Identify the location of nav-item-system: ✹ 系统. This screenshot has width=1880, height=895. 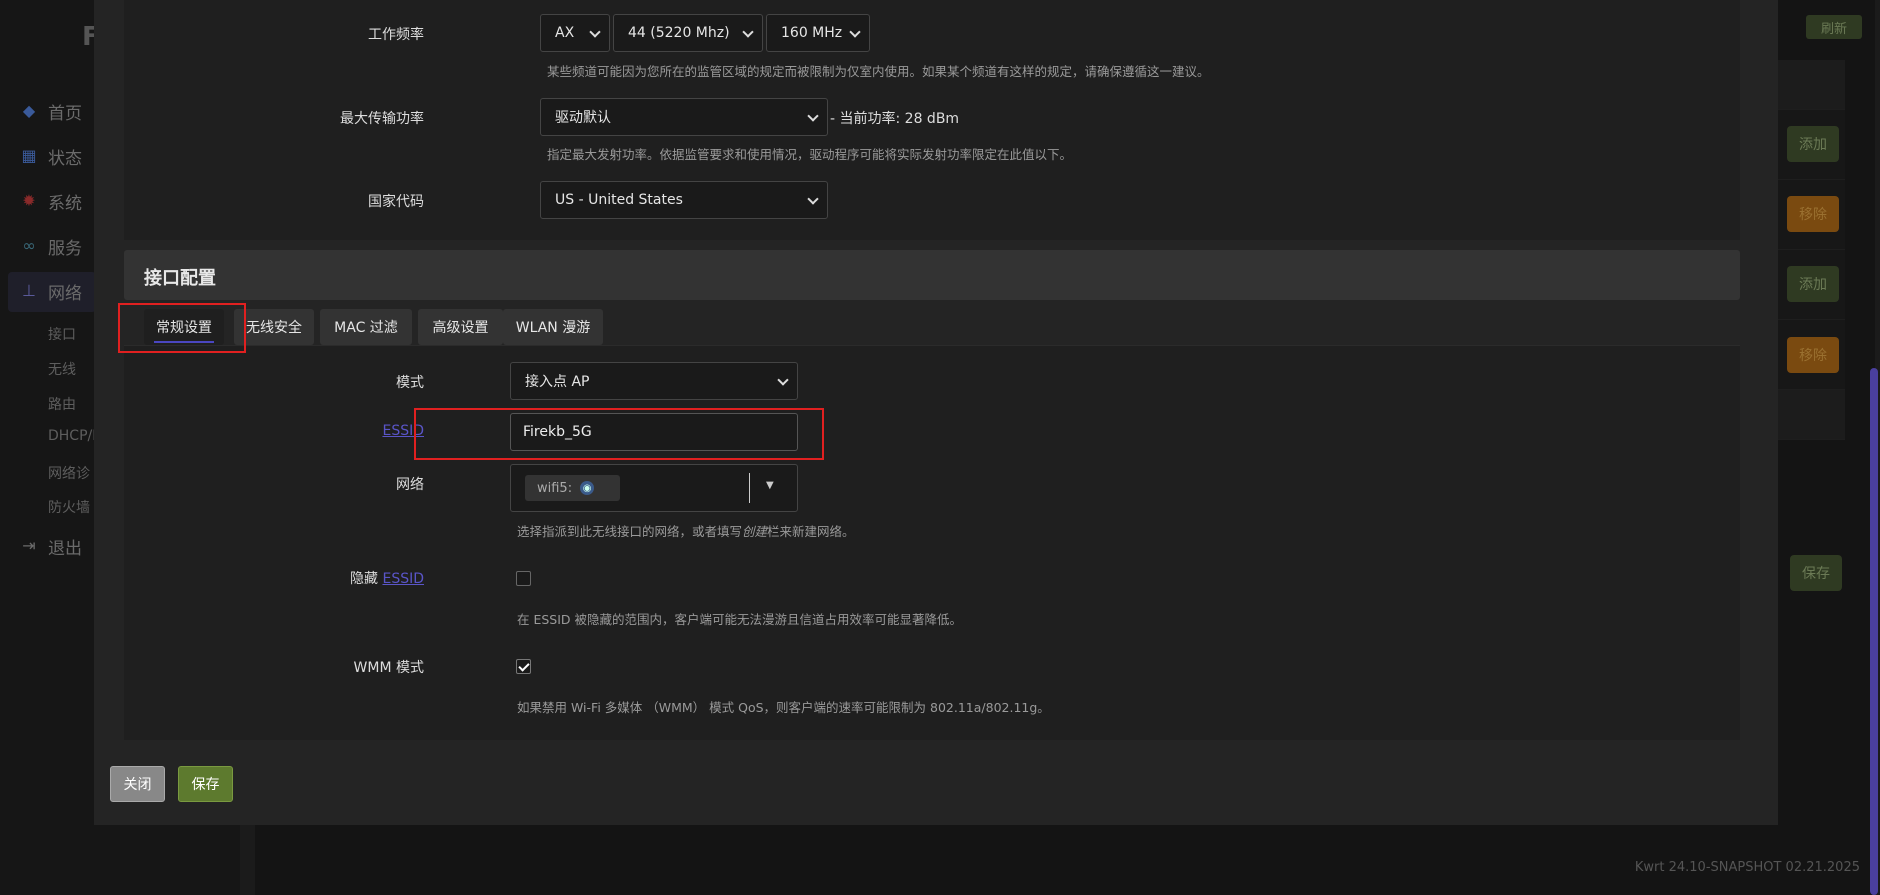
(51, 201).